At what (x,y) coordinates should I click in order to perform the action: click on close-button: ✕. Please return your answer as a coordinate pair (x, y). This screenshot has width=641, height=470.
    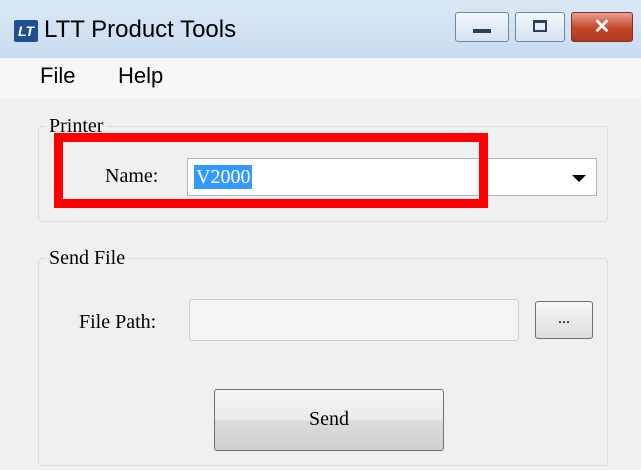
    Looking at the image, I should click on (602, 27).